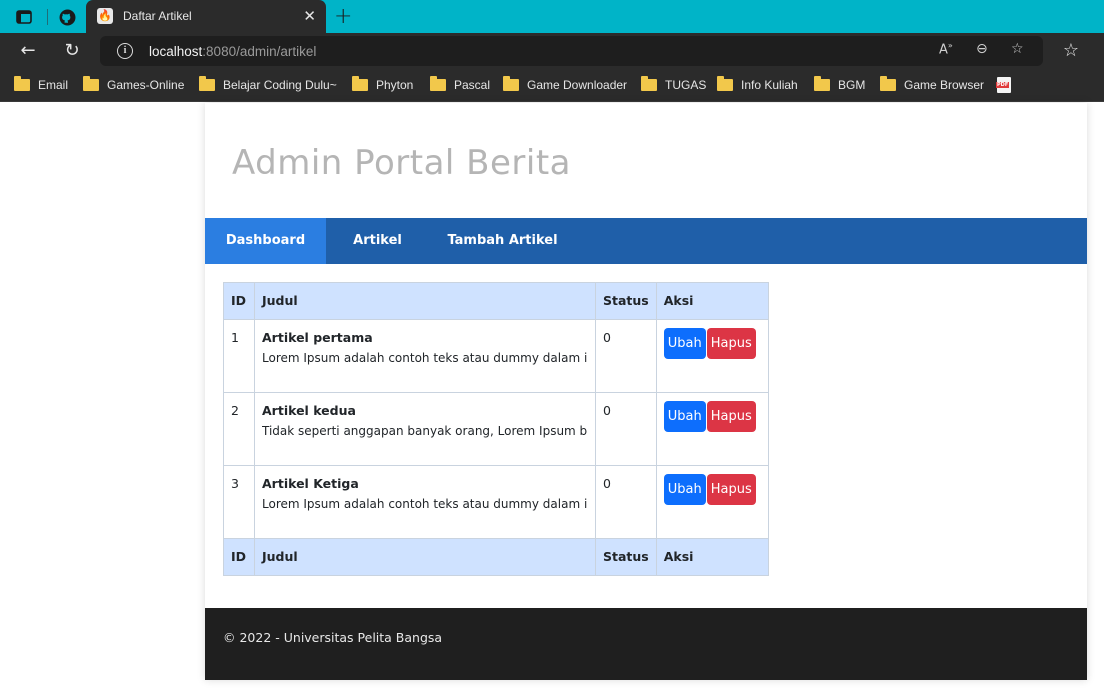 The width and height of the screenshot is (1104, 699). Describe the element at coordinates (206, 16) in the screenshot. I see `browser-tab-active: 🔥 Daftar Artikel ✕` at that location.